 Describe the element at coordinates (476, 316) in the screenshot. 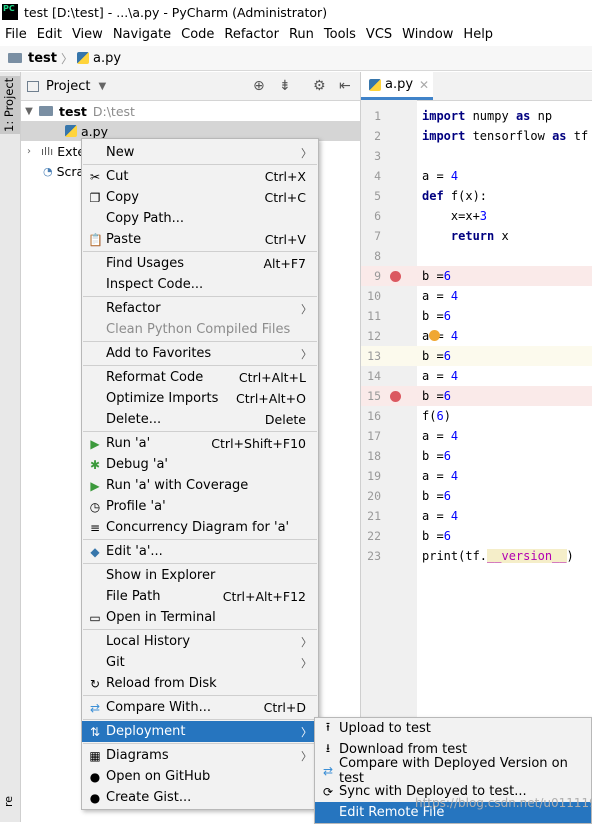

I see `code-line: 11 b =6` at that location.